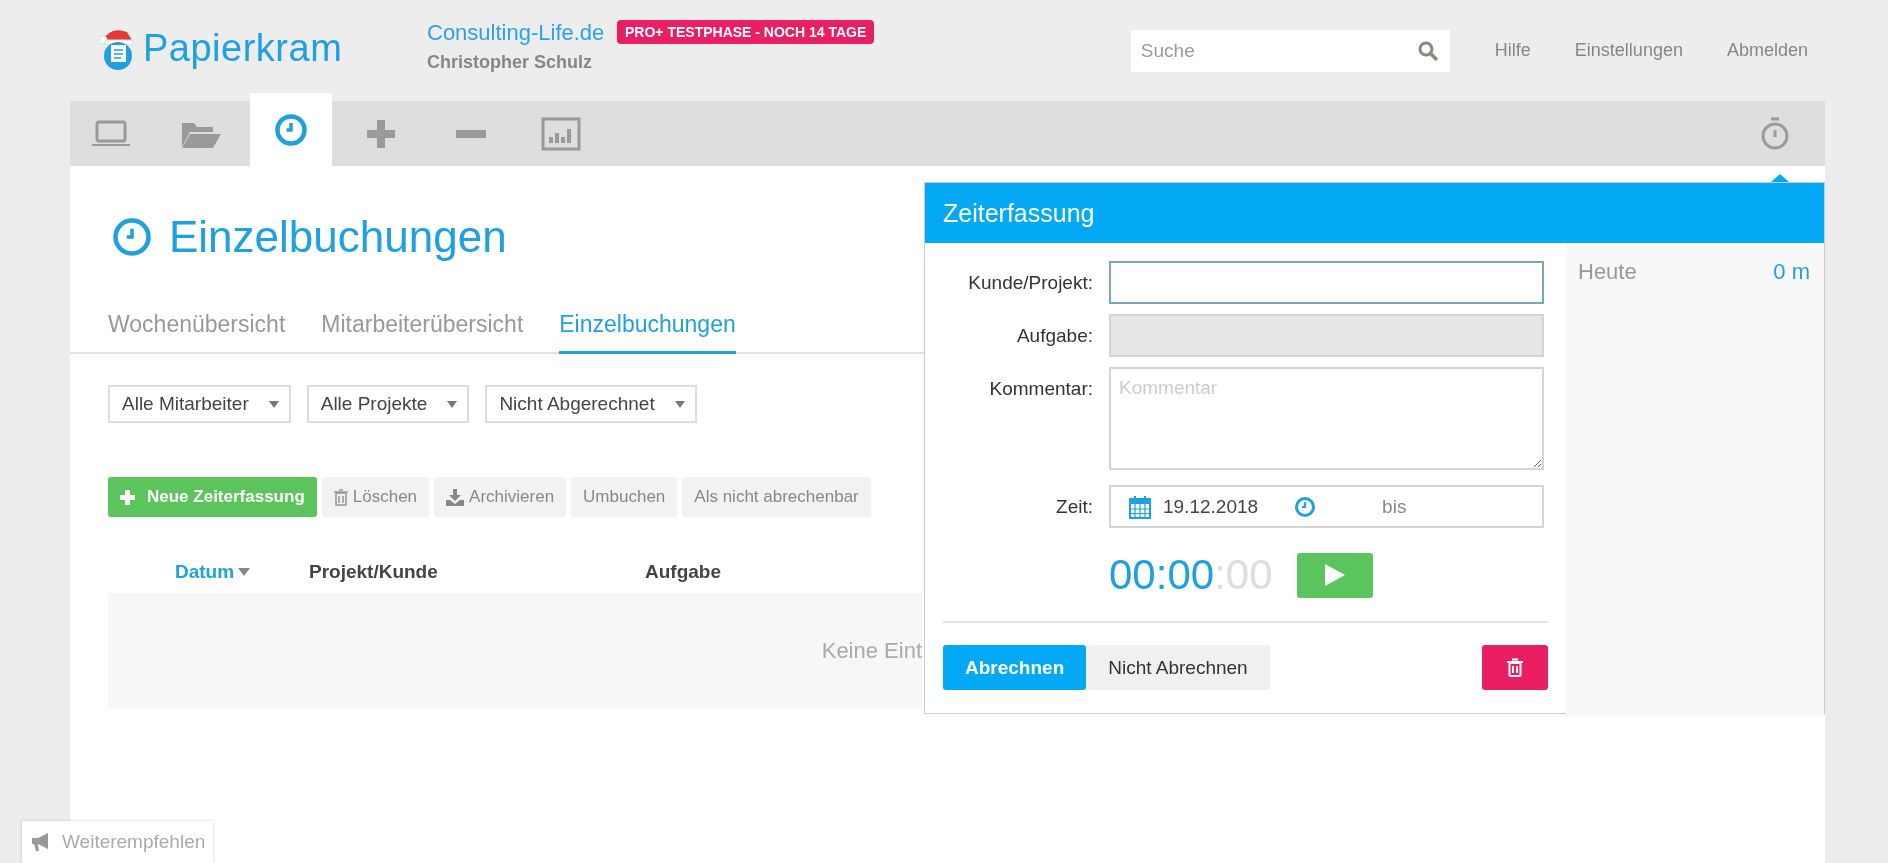  I want to click on company-name: Consulting-Life.de, so click(522, 33).